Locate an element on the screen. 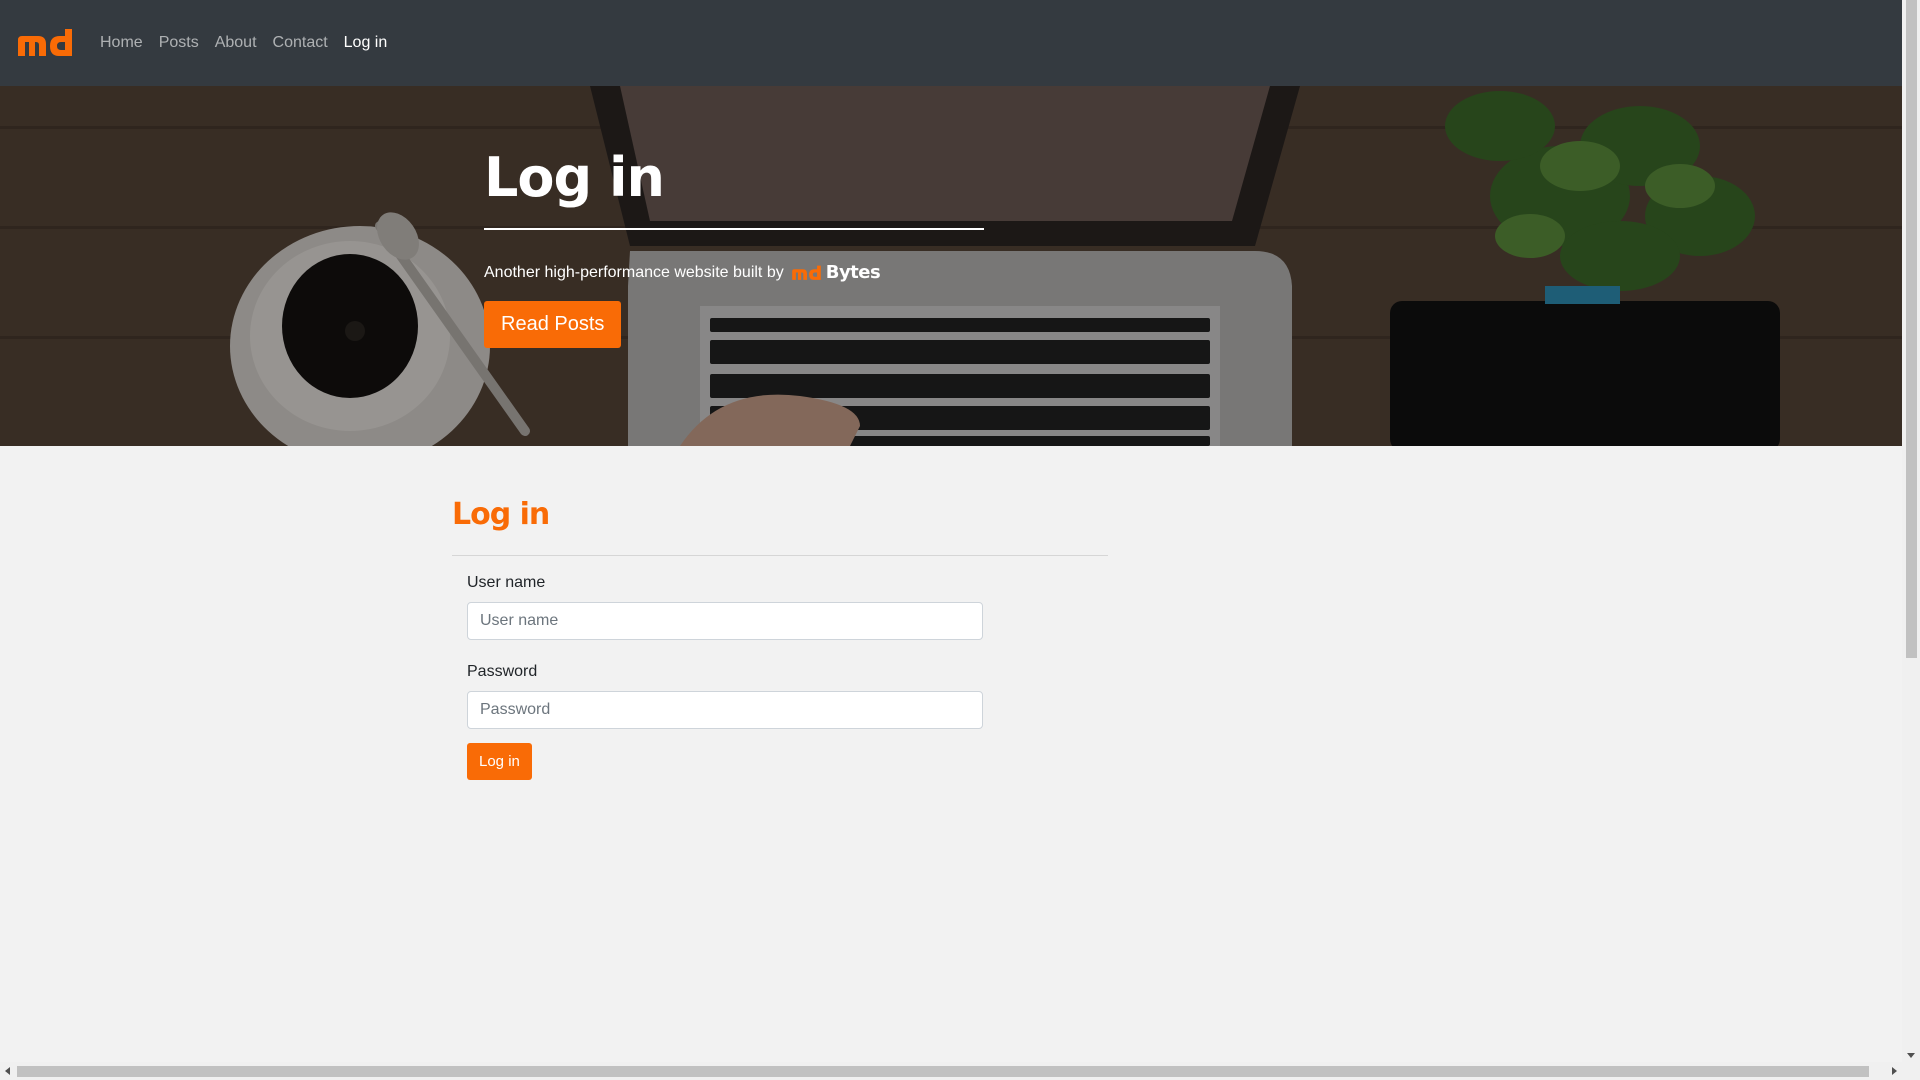 Image resolution: width=1920 pixels, height=1080 pixels. scroll-down-arrow-icon is located at coordinates (1911, 1055).